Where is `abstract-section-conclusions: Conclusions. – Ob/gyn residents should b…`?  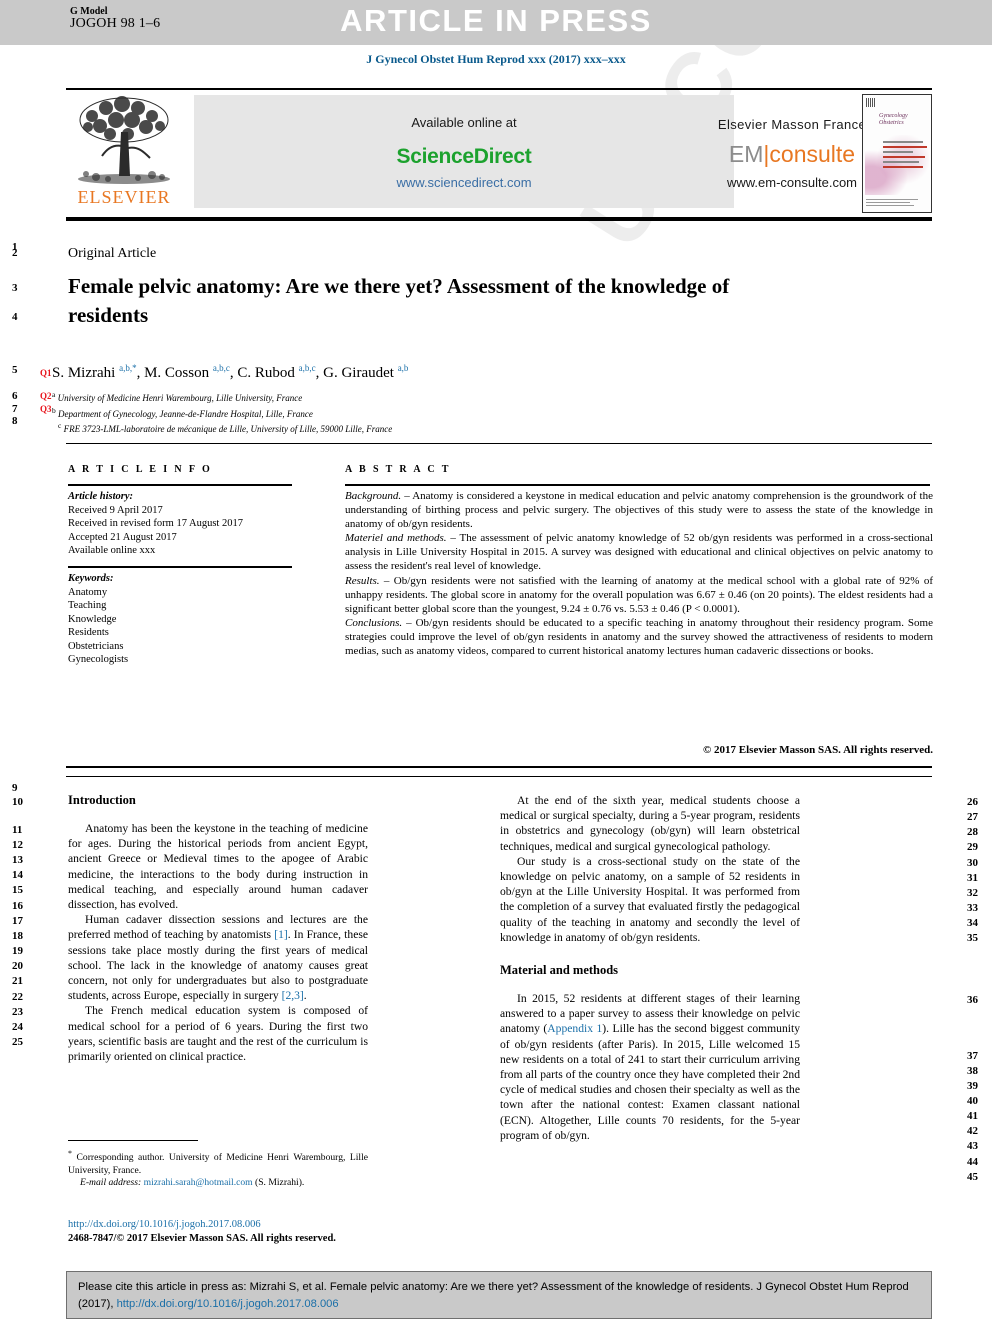
abstract-section-conclusions: Conclusions. – Ob/gyn residents should b… is located at coordinates (639, 637).